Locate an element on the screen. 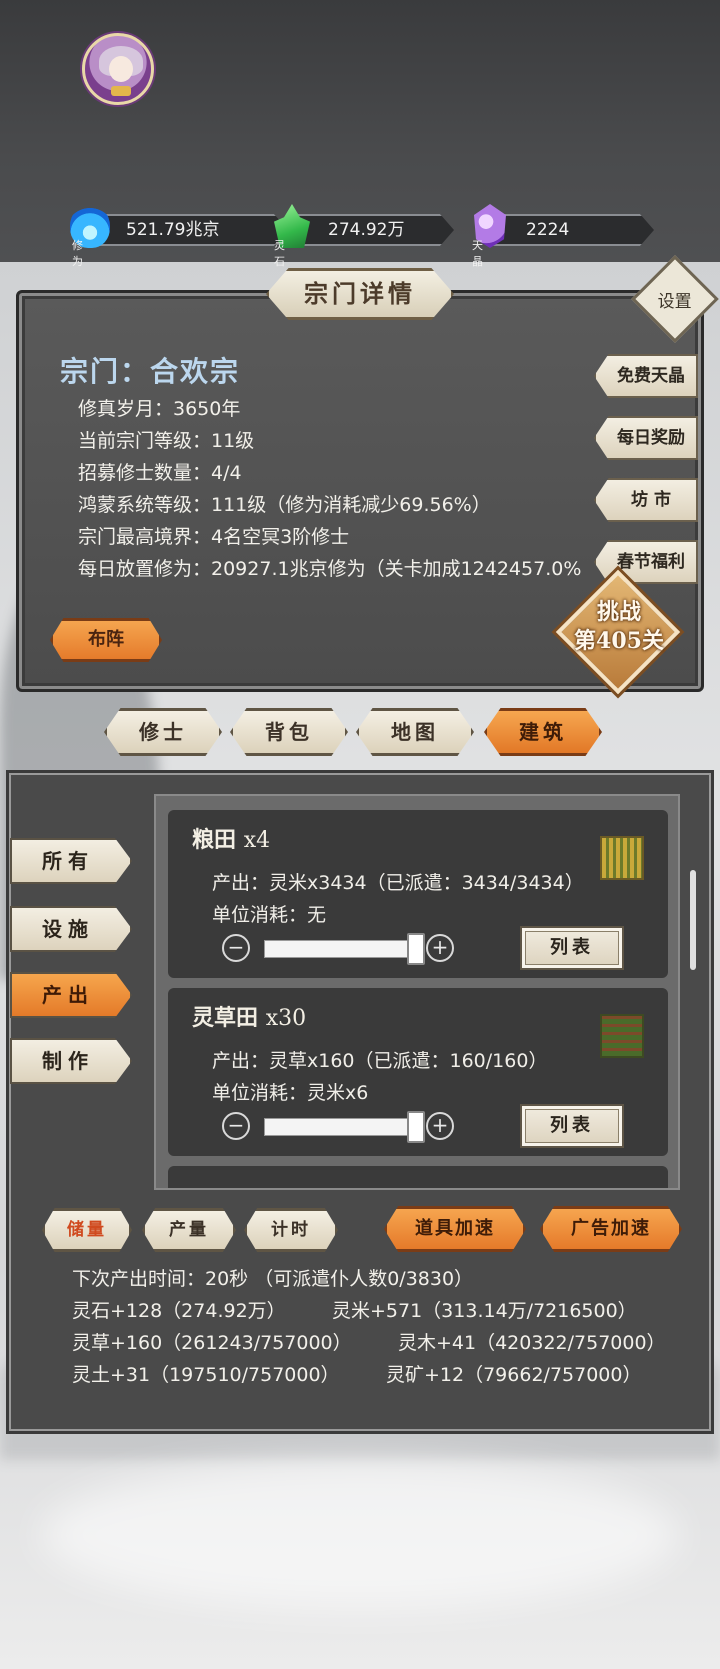 This screenshot has height=1669, width=720. building-cost: 单位消耗：无 is located at coordinates (269, 915).